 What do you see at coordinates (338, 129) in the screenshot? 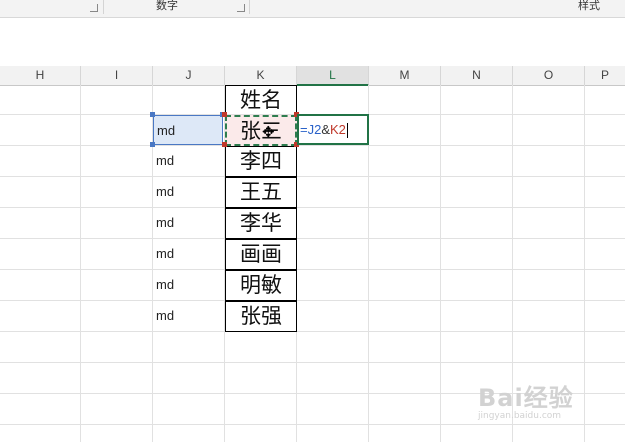
I see `formula-ref-k2: K2` at bounding box center [338, 129].